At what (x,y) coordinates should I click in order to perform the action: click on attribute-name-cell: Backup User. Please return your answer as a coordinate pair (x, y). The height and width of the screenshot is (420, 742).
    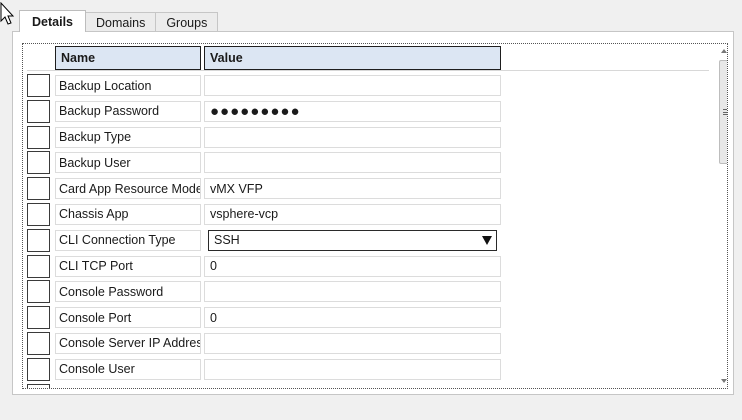
    Looking at the image, I should click on (128, 163).